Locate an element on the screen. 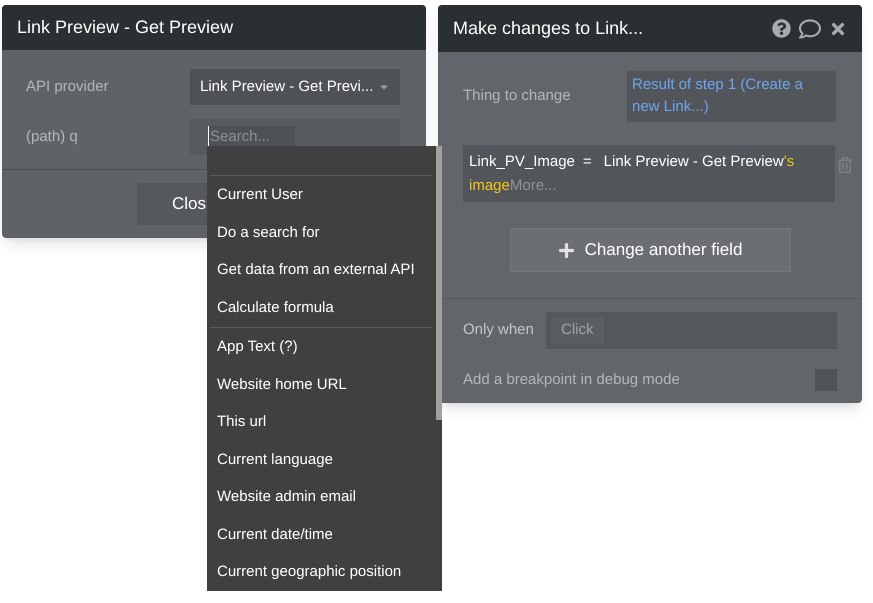 The image size is (873, 603). field-label: Thing to change is located at coordinates (517, 96).